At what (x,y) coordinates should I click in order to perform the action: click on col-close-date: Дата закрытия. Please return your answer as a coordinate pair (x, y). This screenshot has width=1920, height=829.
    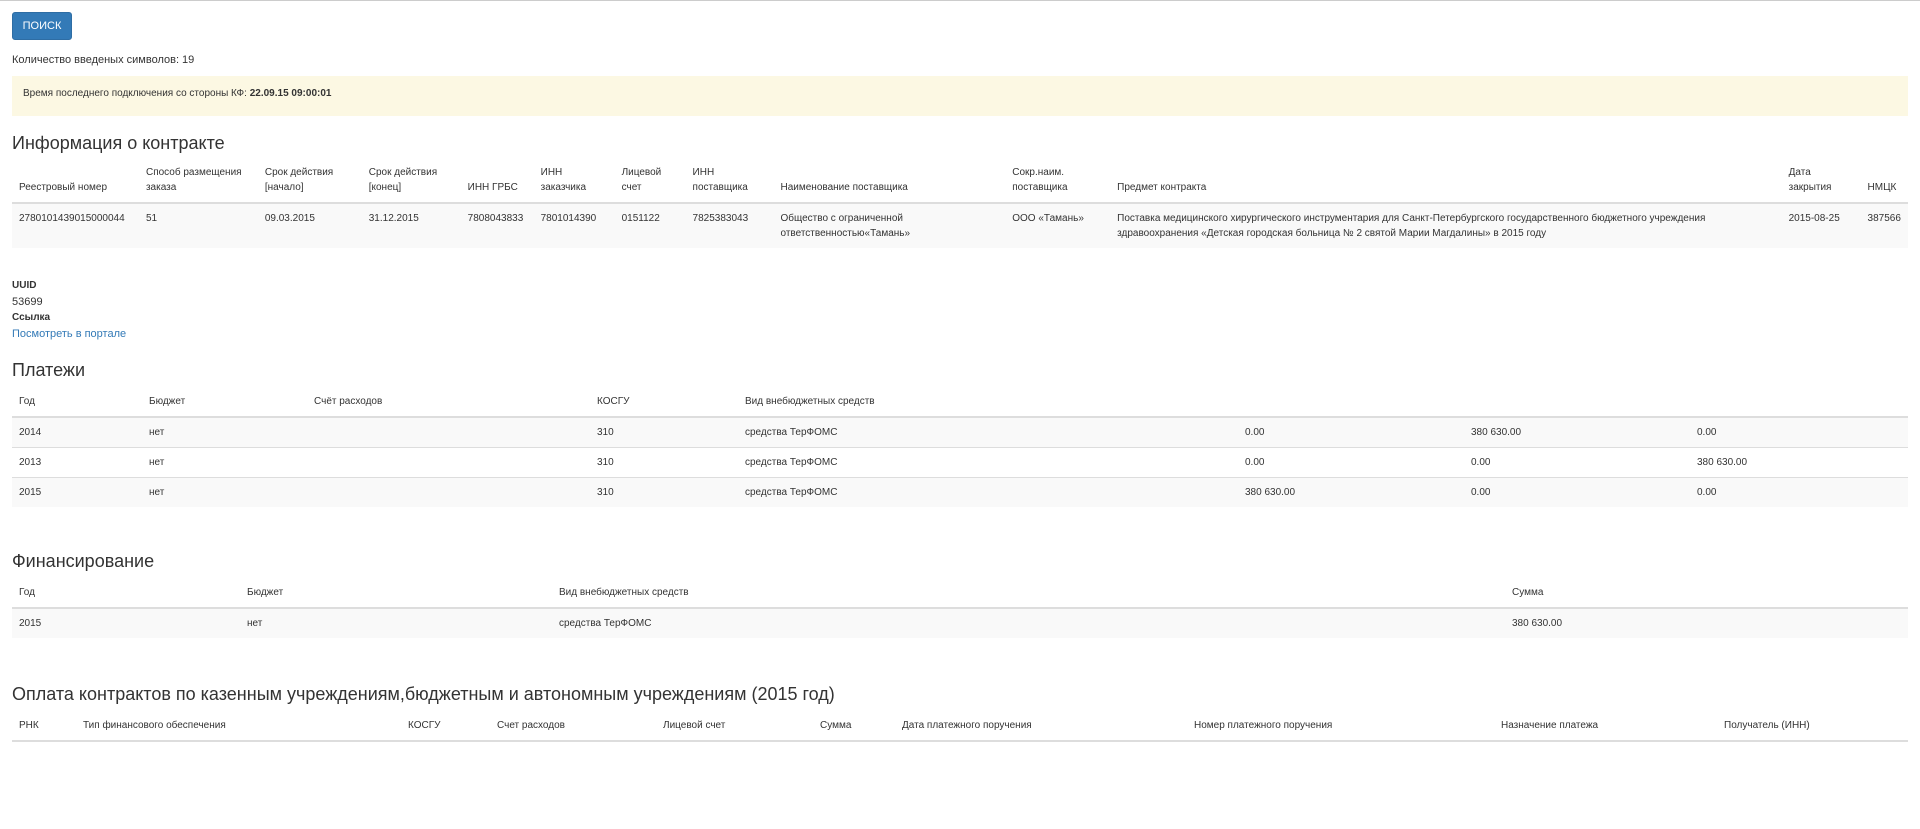
    Looking at the image, I should click on (1821, 184).